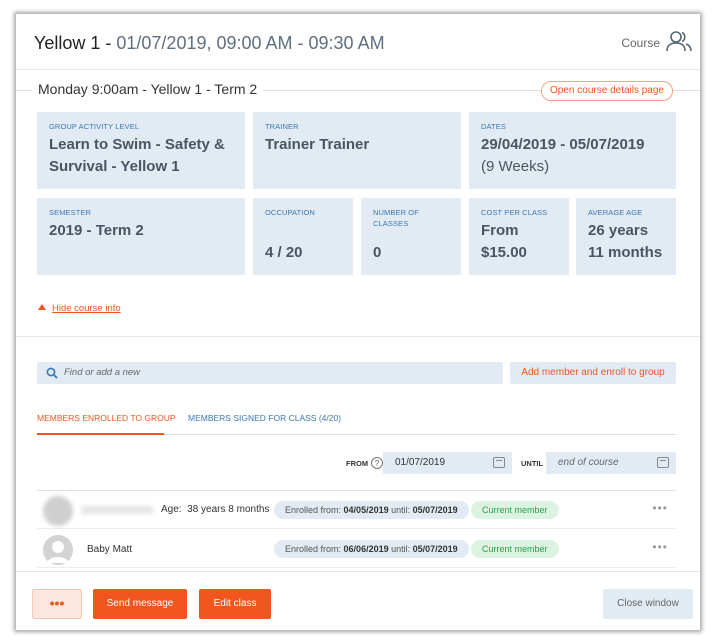 This screenshot has width=716, height=644. I want to click on card-label: Group activity level, so click(94, 126).